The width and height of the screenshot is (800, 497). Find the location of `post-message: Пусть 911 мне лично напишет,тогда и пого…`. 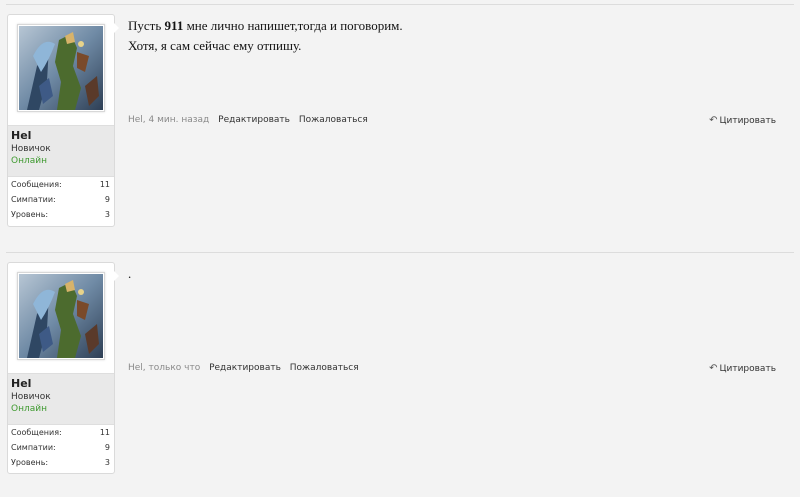

post-message: Пусть 911 мне лично напишет,тогда и пого… is located at coordinates (265, 36).